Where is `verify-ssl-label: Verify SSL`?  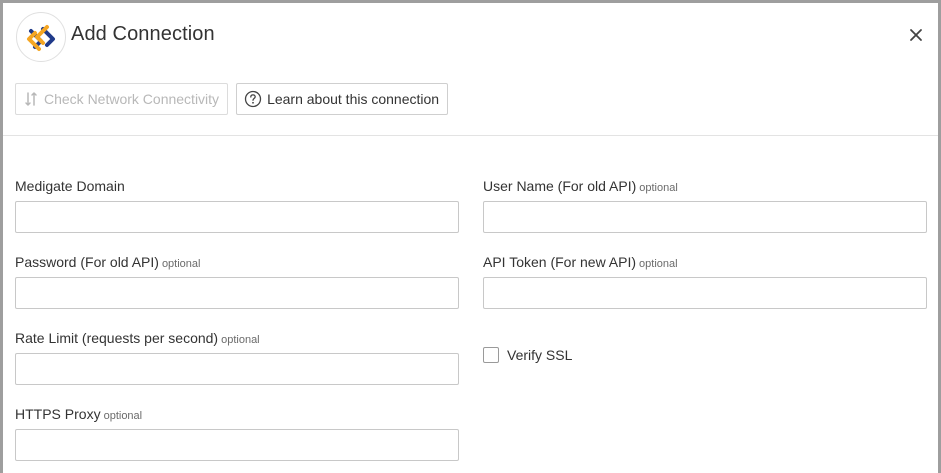 verify-ssl-label: Verify SSL is located at coordinates (540, 355).